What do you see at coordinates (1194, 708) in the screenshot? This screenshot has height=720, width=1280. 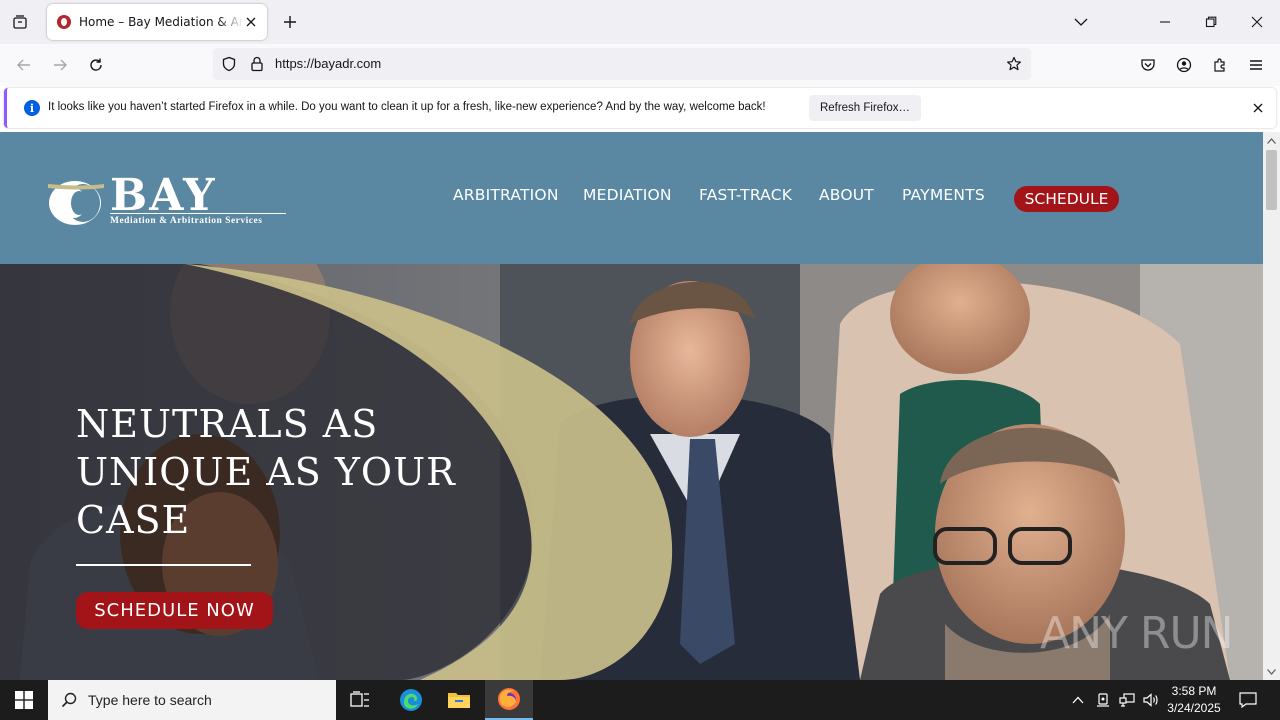 I see `clock-date: 3/24/2025` at bounding box center [1194, 708].